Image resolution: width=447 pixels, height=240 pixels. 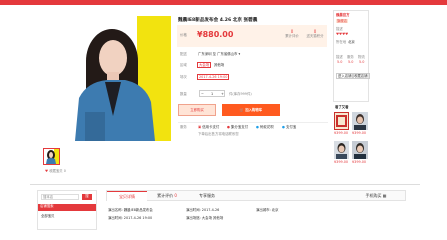 I want to click on shop-location-label: 所在地, so click(x=341, y=42).